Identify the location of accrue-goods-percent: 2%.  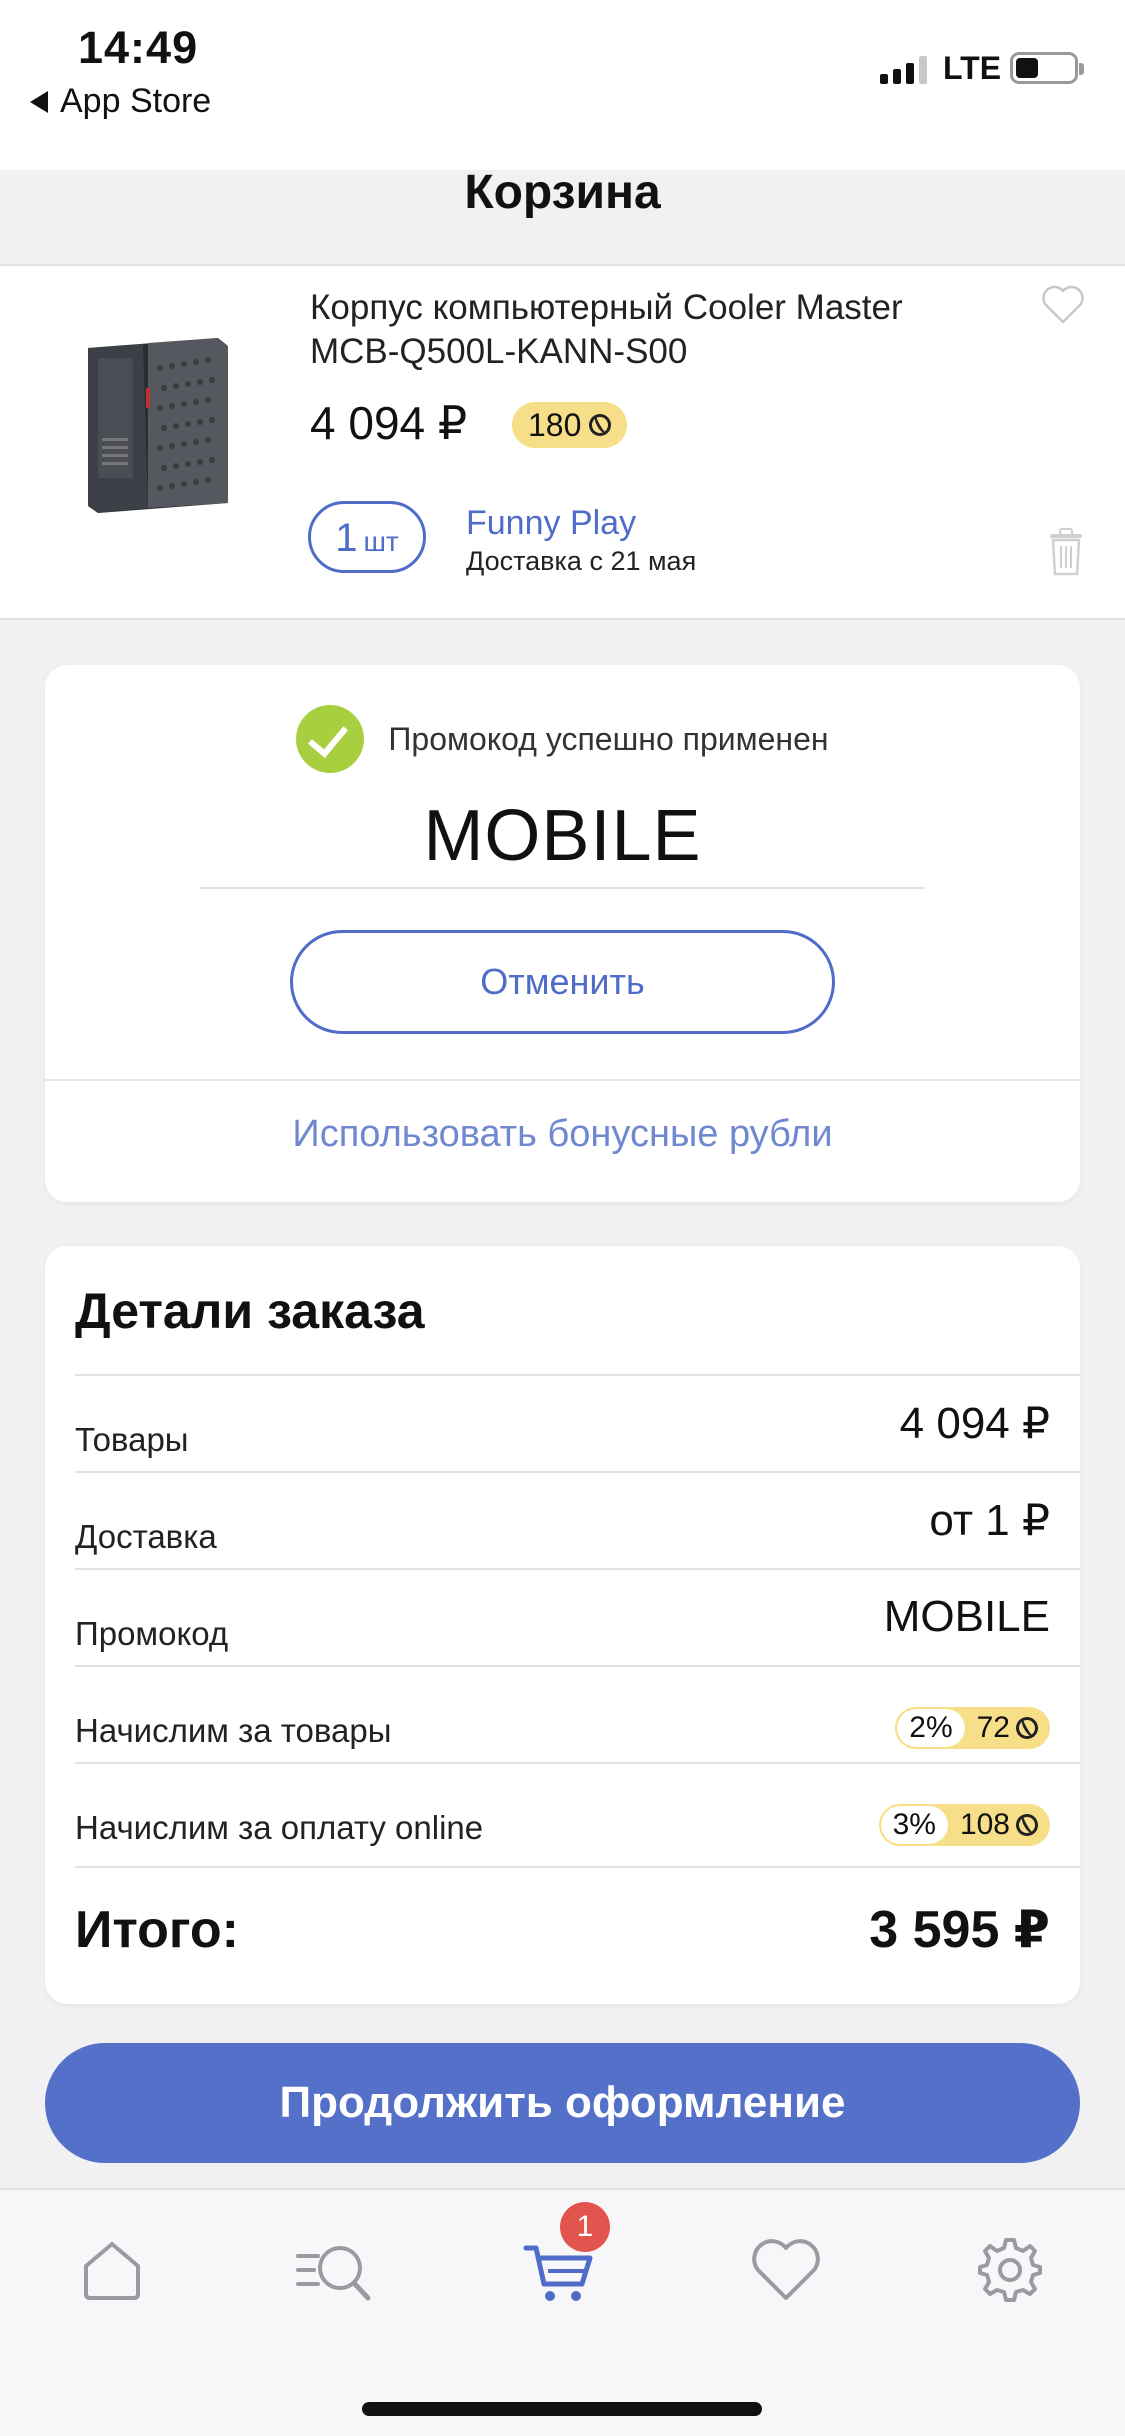
(931, 1728).